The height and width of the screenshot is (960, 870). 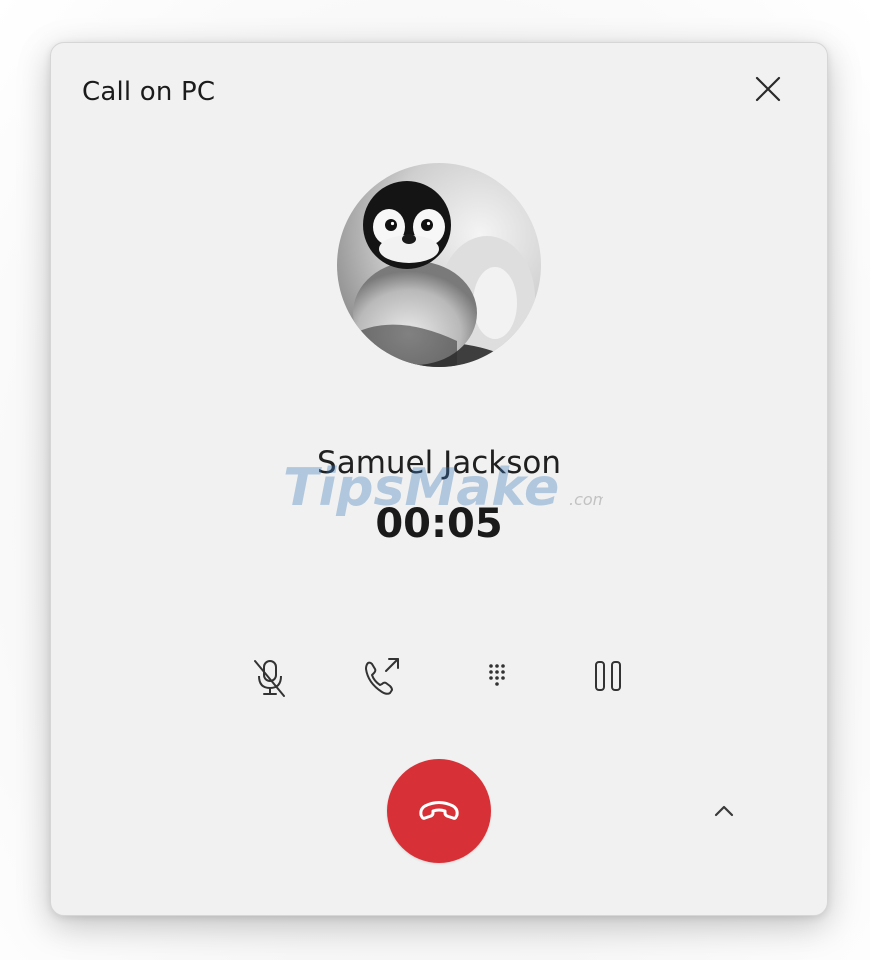 I want to click on expand-button, so click(x=724, y=811).